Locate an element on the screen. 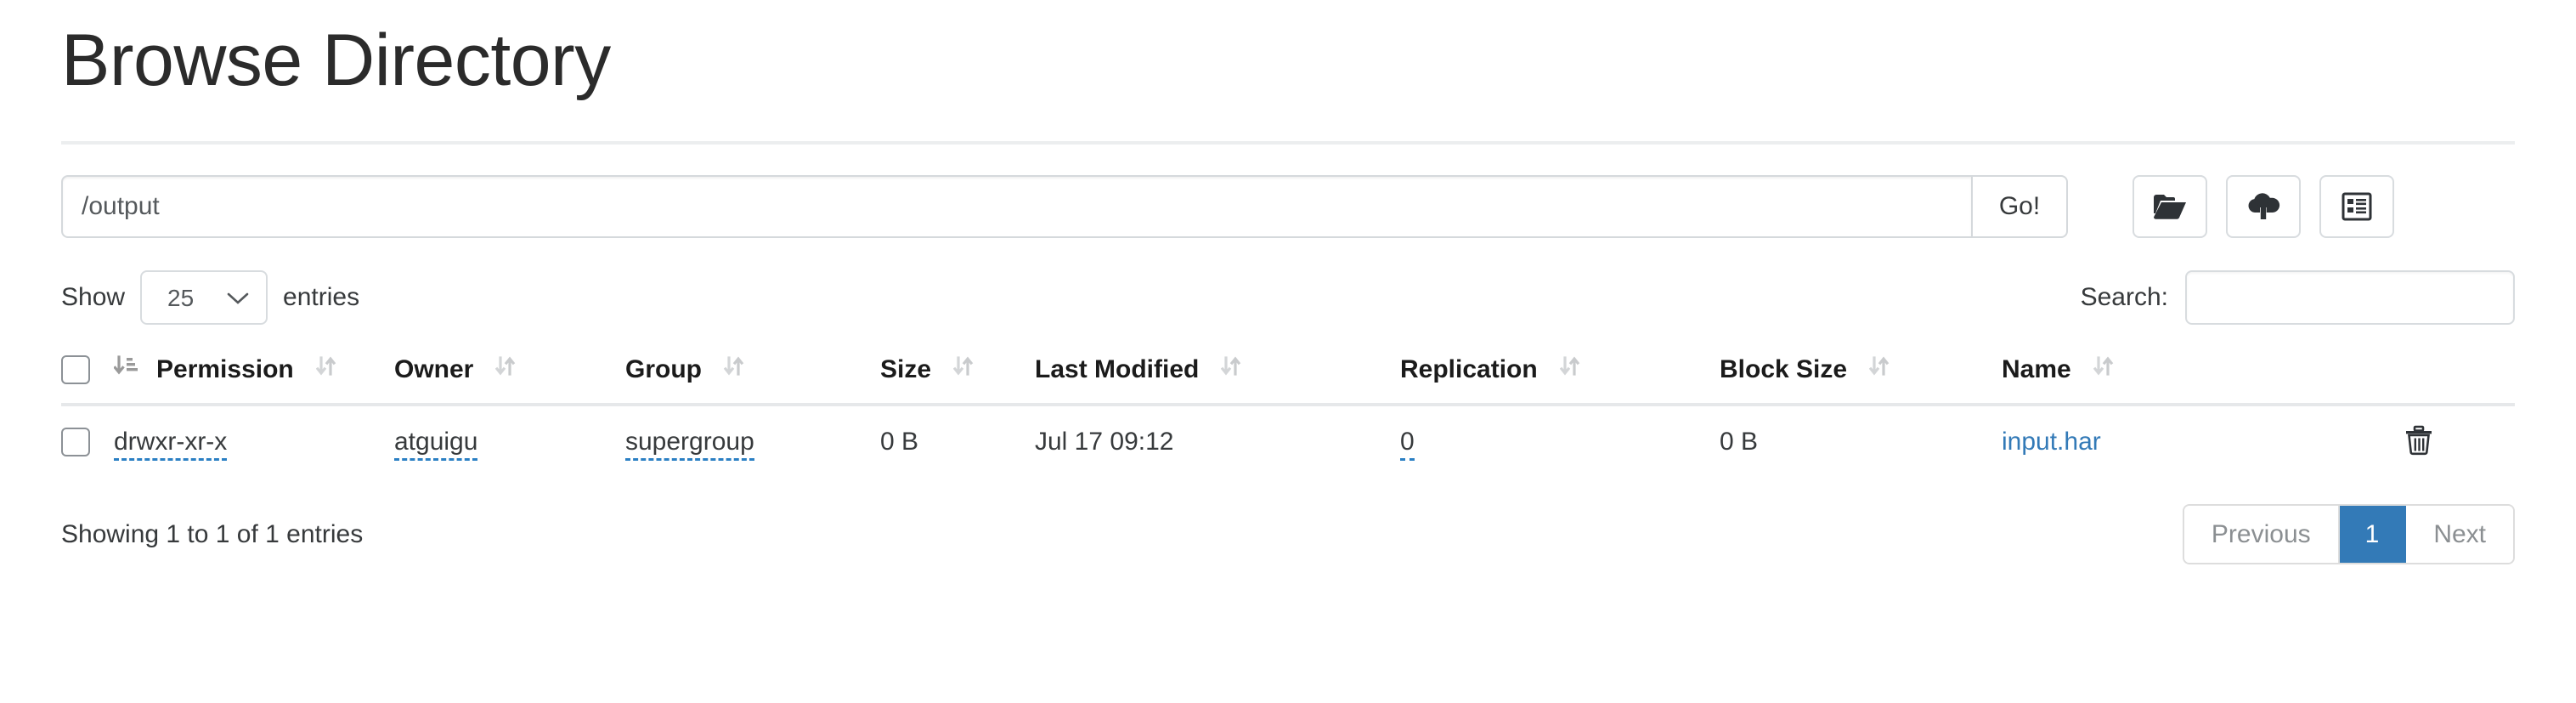 The height and width of the screenshot is (703, 2576). th-block-size-label: Block Size is located at coordinates (1784, 369).